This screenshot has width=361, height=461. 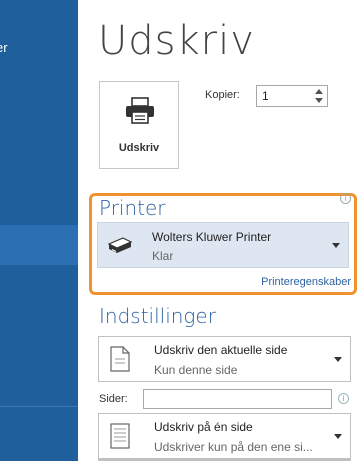 What do you see at coordinates (39, 245) in the screenshot?
I see `sidebar-item-selected` at bounding box center [39, 245].